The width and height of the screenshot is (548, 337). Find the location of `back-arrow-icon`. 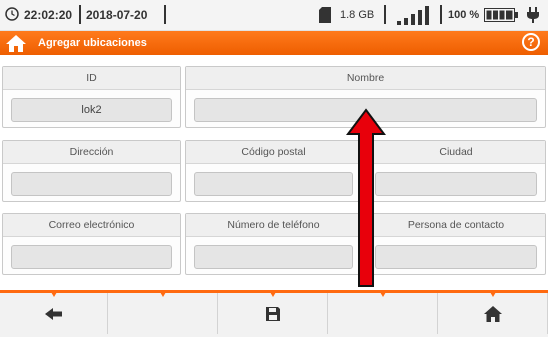

back-arrow-icon is located at coordinates (53, 313).